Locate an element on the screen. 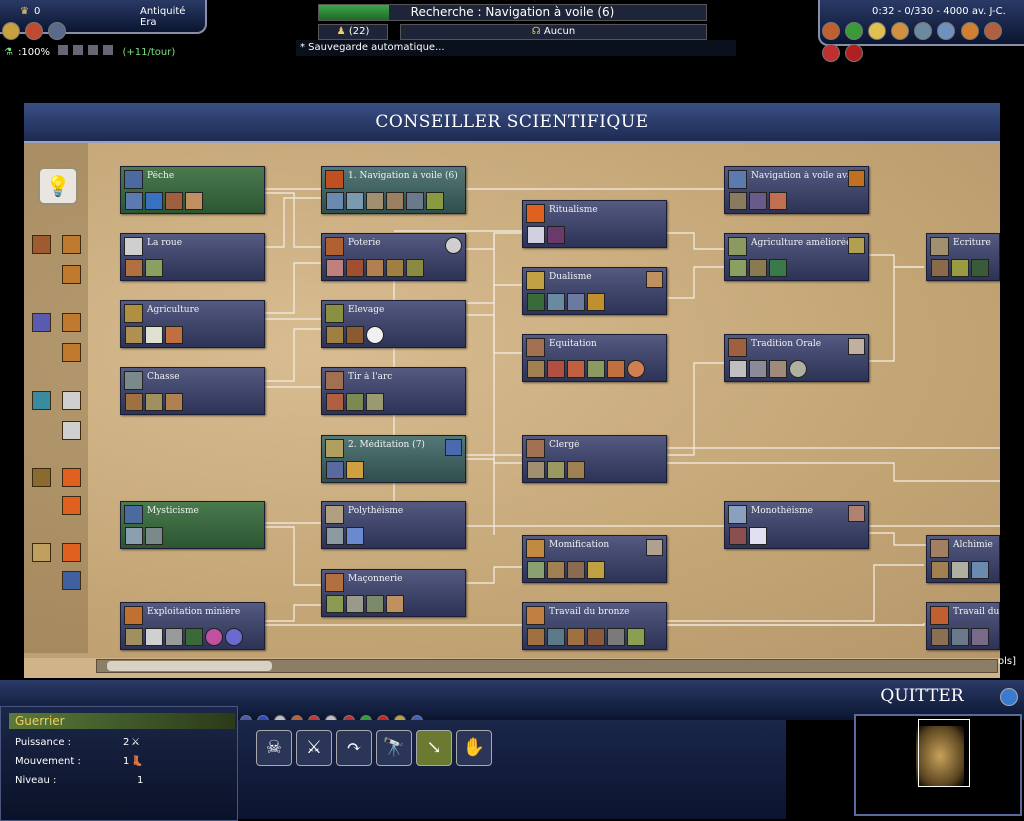  religion-button-icon is located at coordinates (969, 31).